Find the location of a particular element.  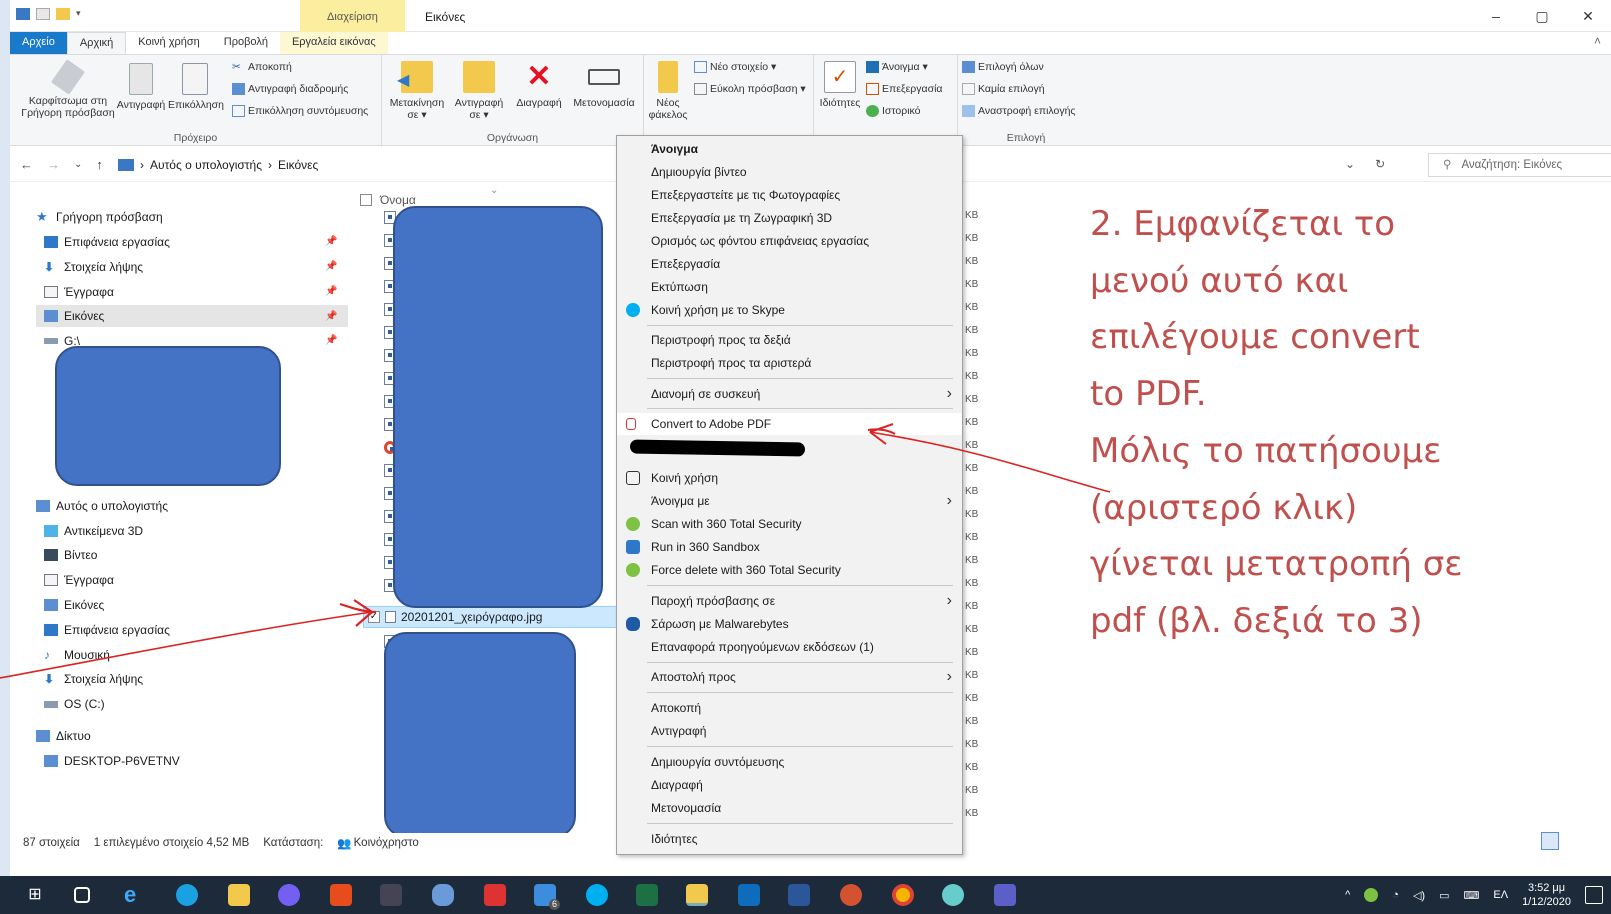

menu-item-scan-360: Scan with 360 Total Security is located at coordinates (789, 524).